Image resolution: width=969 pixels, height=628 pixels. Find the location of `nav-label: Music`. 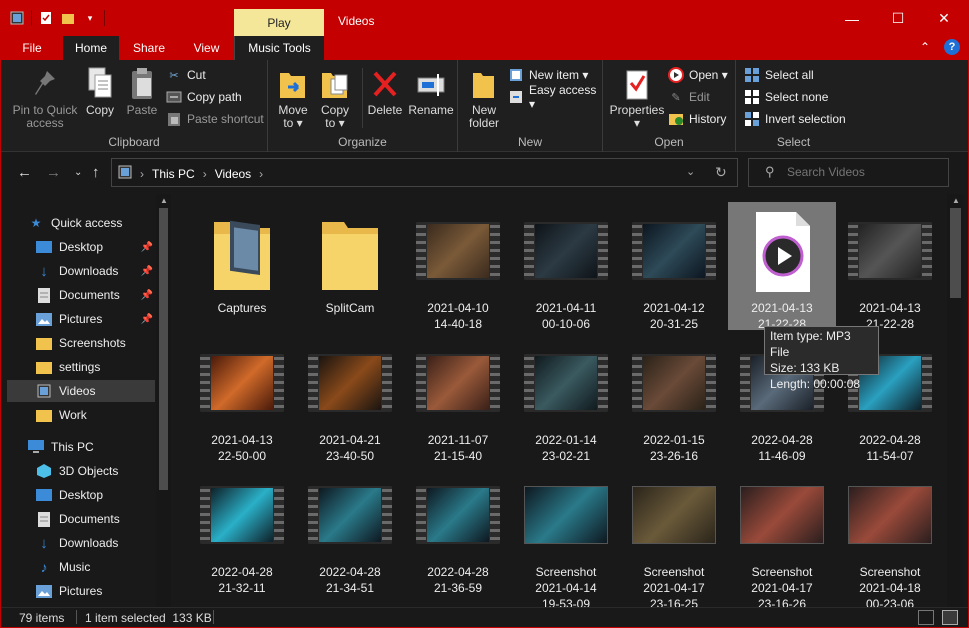

nav-label: Music is located at coordinates (75, 567).